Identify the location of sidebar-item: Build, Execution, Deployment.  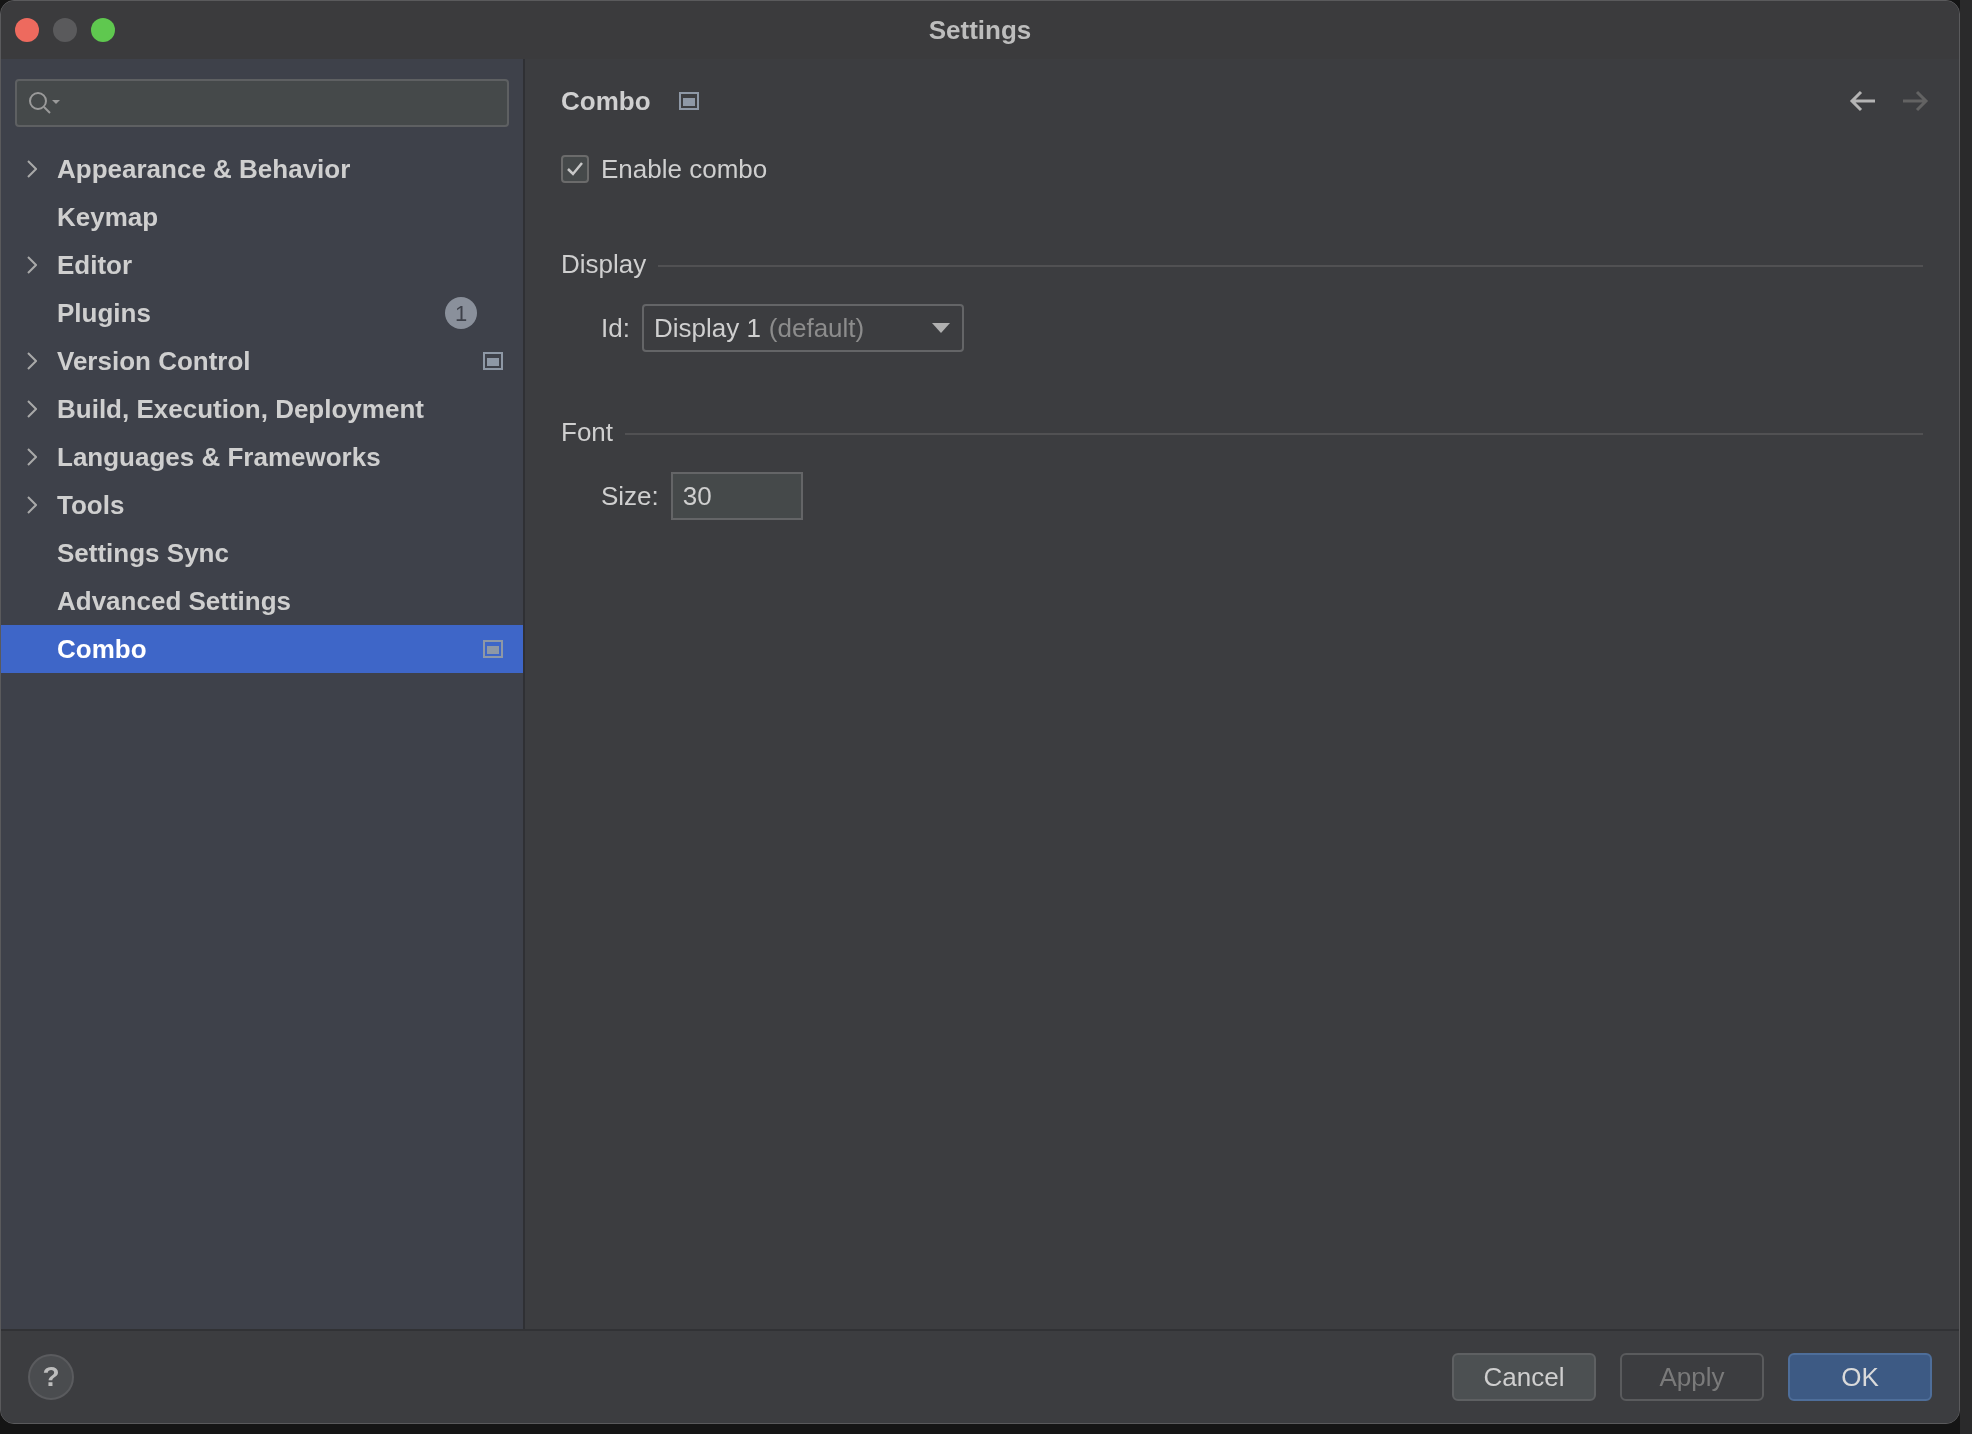
(262, 409).